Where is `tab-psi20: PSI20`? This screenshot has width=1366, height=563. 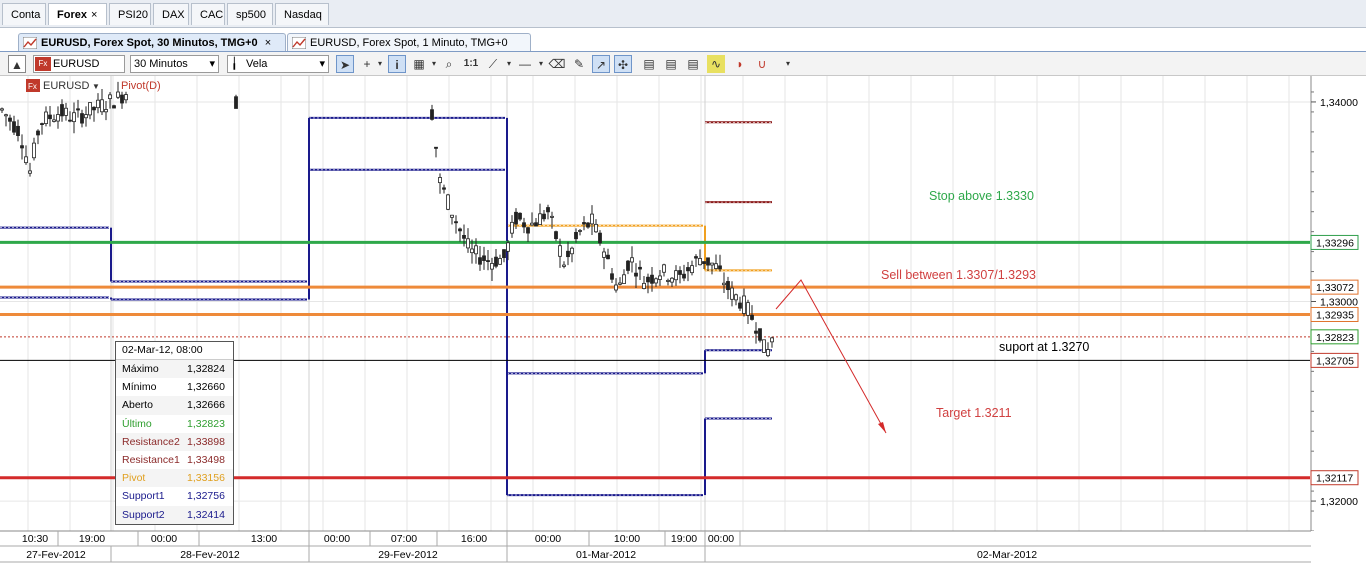 tab-psi20: PSI20 is located at coordinates (130, 14).